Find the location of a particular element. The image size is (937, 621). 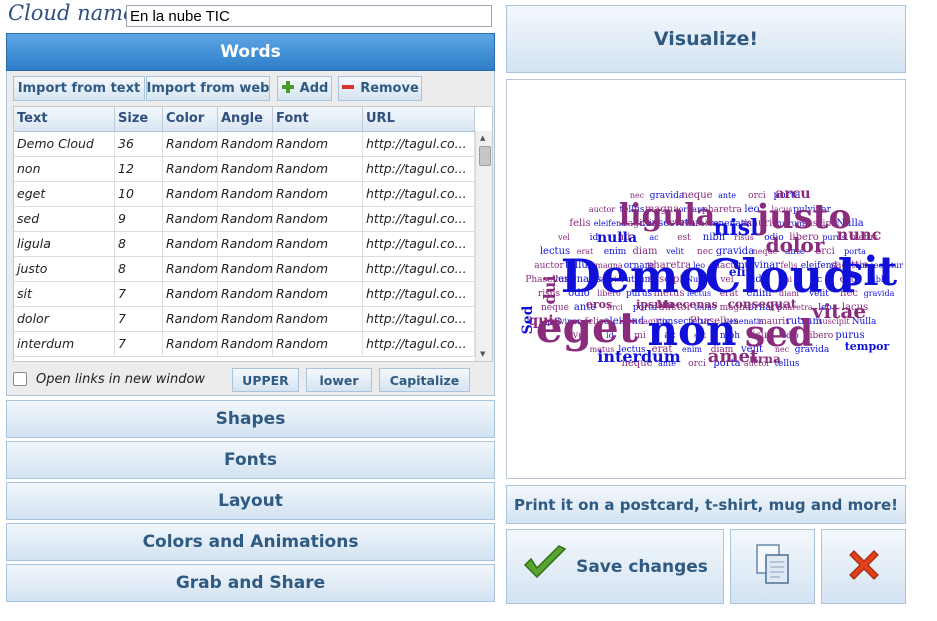

capitalize-button: Capitalize is located at coordinates (424, 380).